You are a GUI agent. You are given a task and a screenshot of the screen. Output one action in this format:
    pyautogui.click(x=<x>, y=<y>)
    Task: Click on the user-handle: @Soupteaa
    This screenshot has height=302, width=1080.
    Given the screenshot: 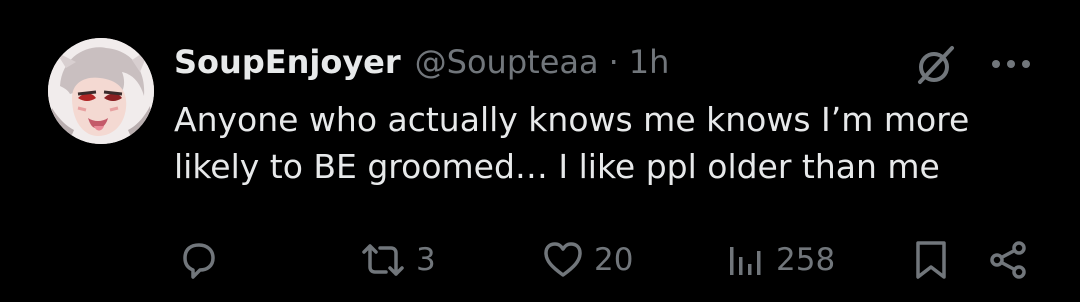 What is the action you would take?
    pyautogui.click(x=507, y=62)
    